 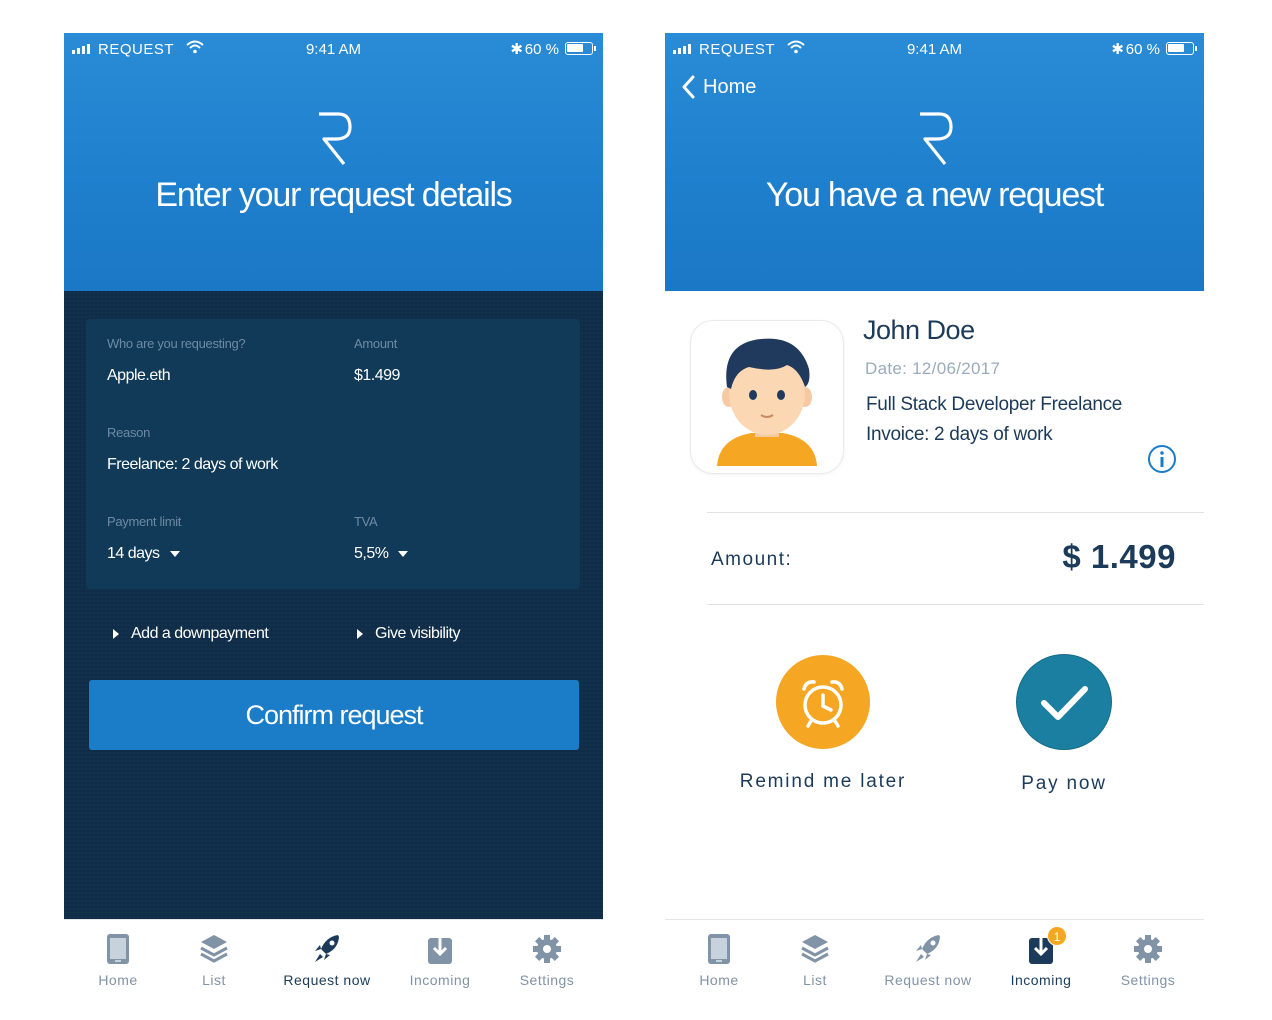 What do you see at coordinates (1041, 965) in the screenshot?
I see `tab-incoming: 1 Incoming` at bounding box center [1041, 965].